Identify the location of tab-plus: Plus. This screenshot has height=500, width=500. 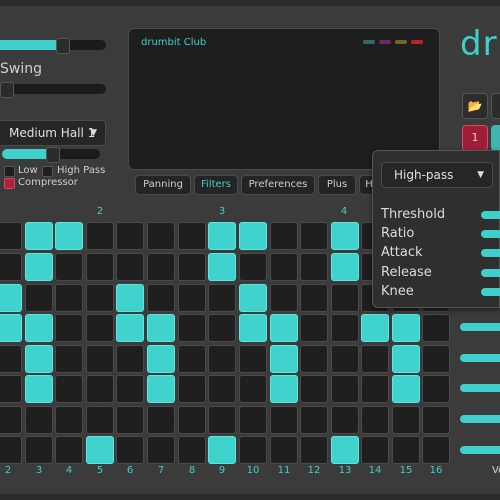
(337, 185).